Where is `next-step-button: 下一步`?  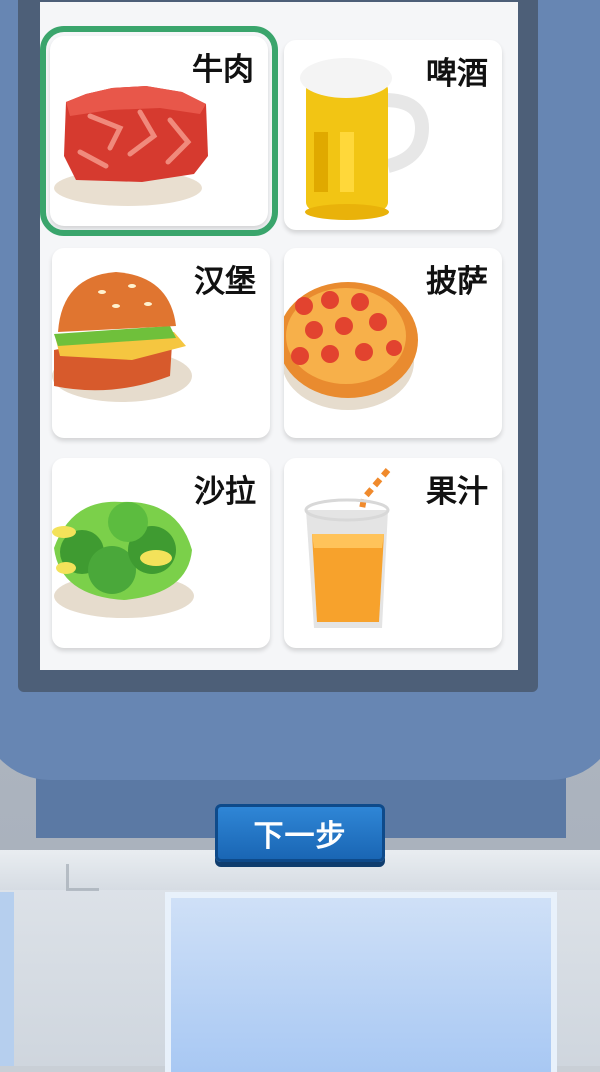
next-step-button: 下一步 is located at coordinates (300, 833).